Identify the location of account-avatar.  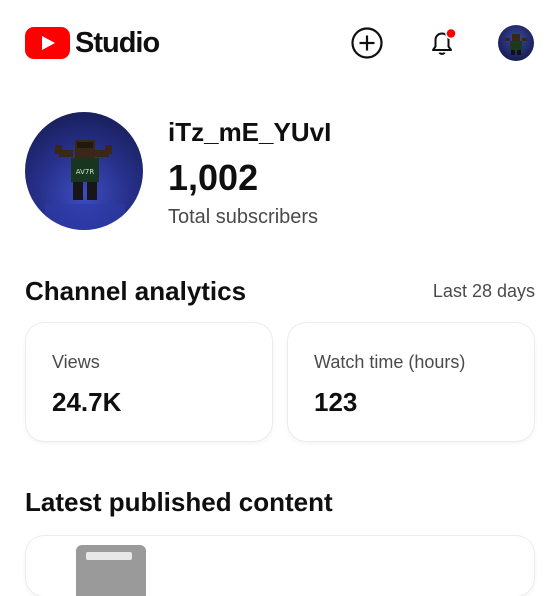
(516, 43).